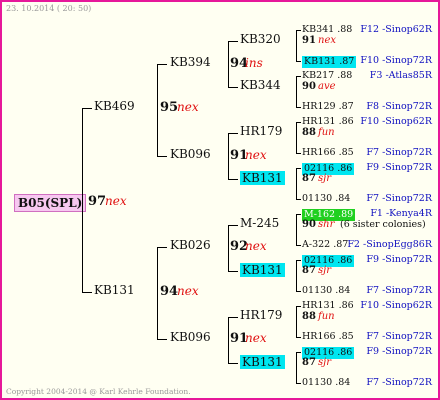 The height and width of the screenshot is (400, 440). What do you see at coordinates (326, 224) in the screenshot?
I see `gen4-tag: shr` at bounding box center [326, 224].